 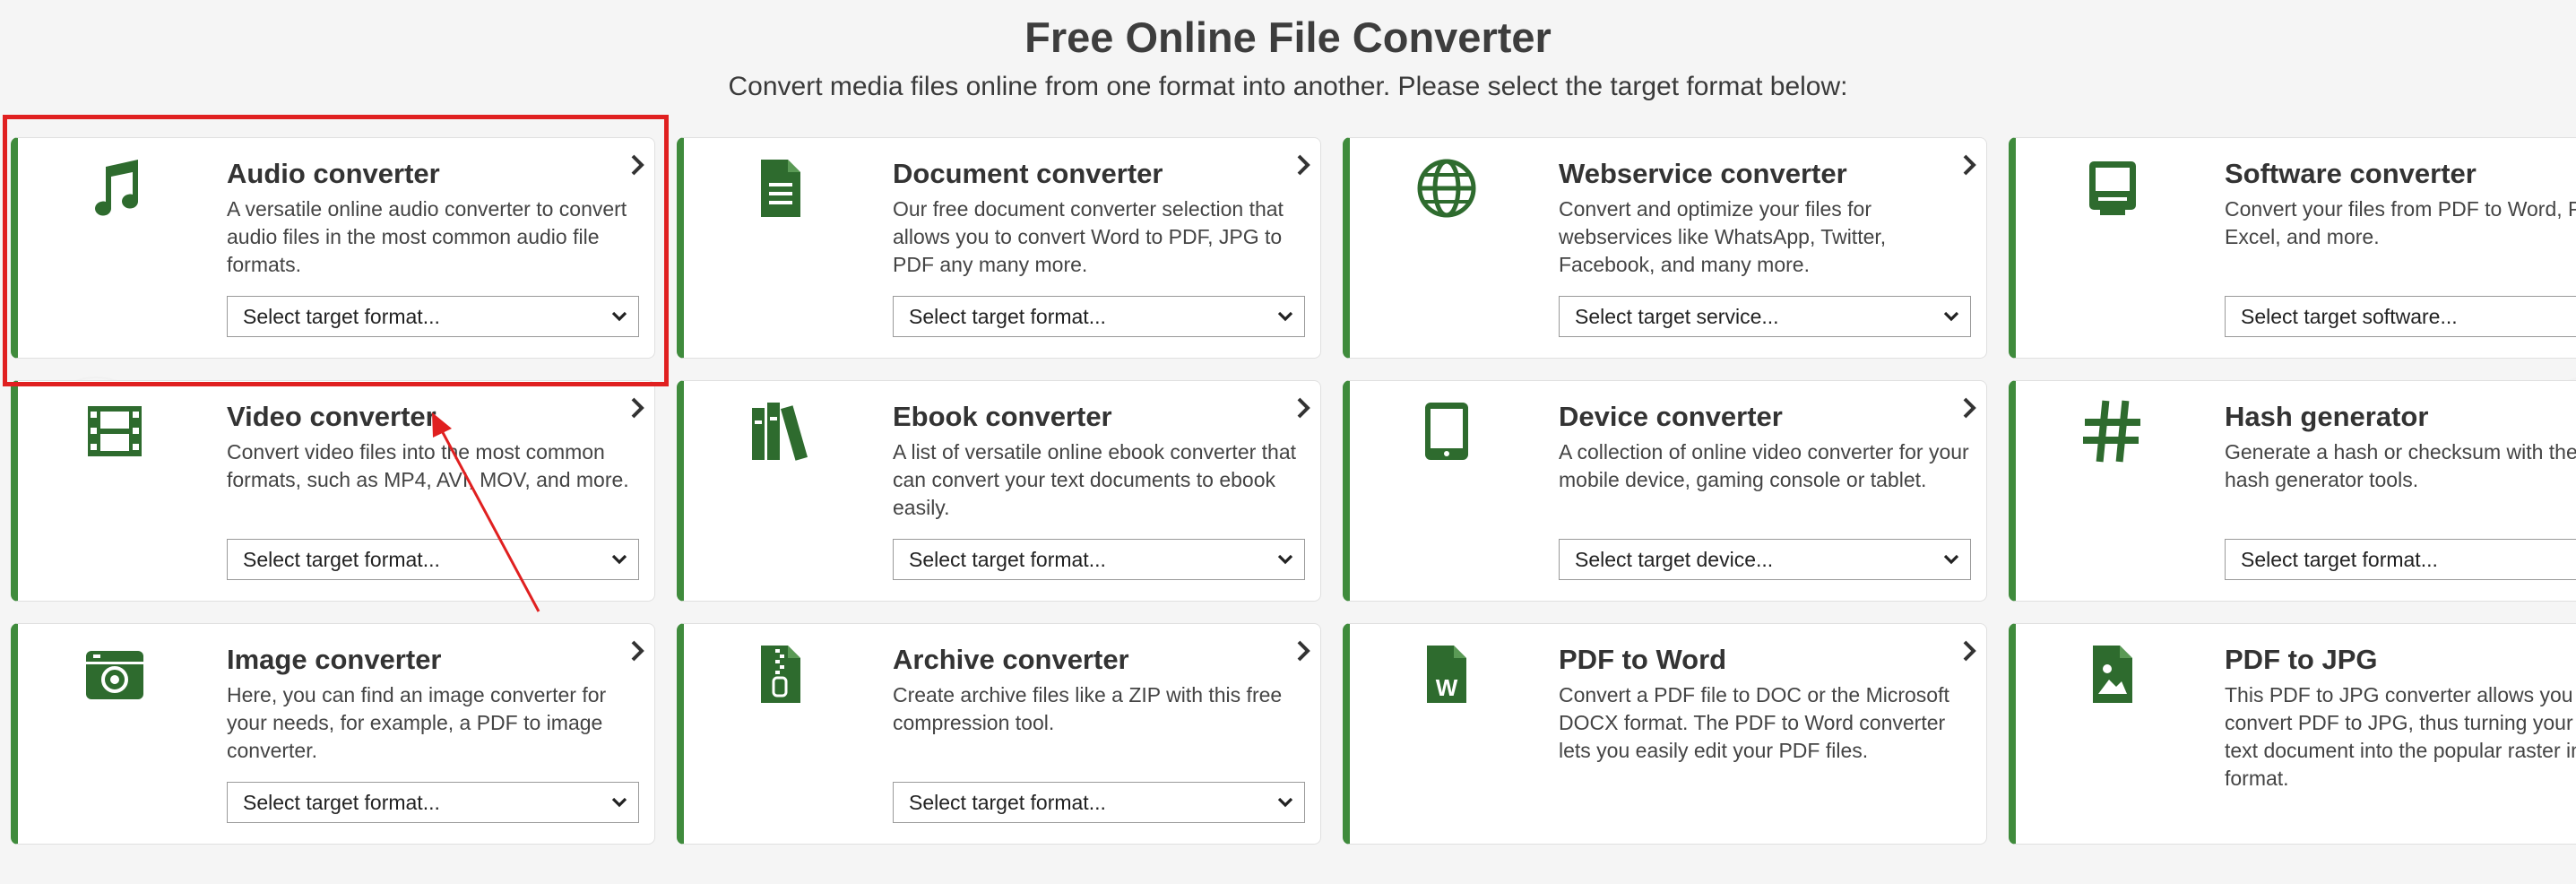 I want to click on film-icon, so click(x=114, y=431).